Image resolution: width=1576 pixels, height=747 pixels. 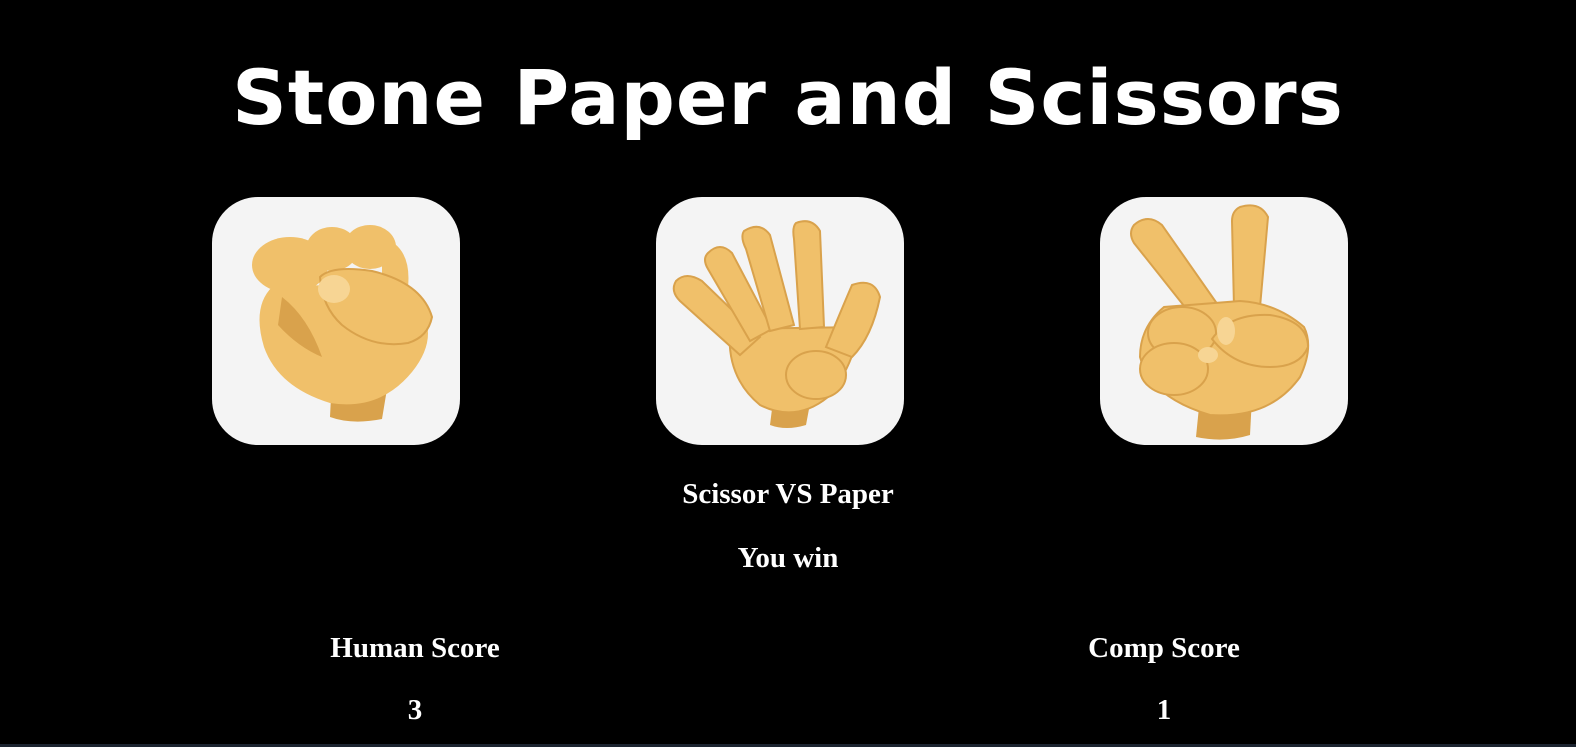 What do you see at coordinates (788, 494) in the screenshot?
I see `matchup-text: Scissor VS Paper` at bounding box center [788, 494].